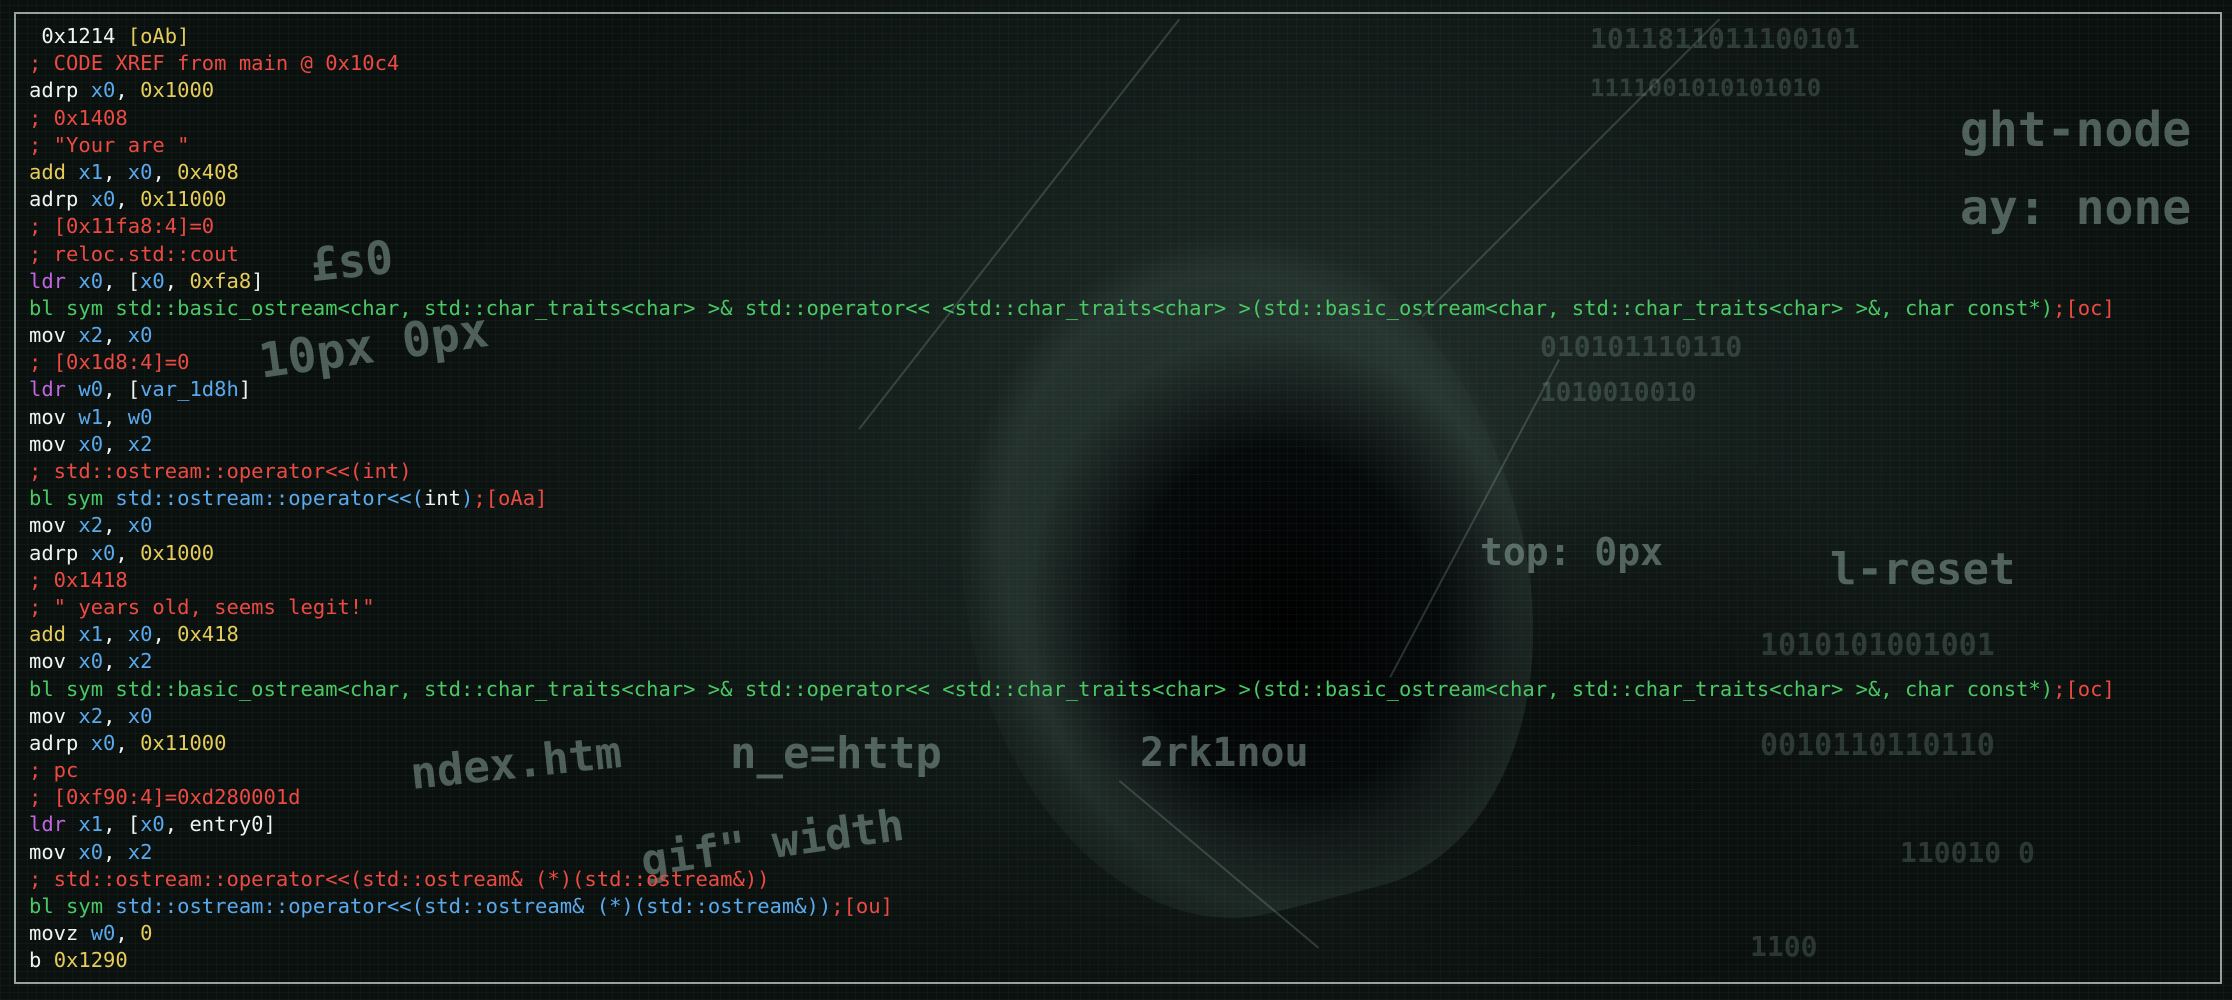 The height and width of the screenshot is (1000, 2232). What do you see at coordinates (41, 960) in the screenshot?
I see `code-token: b` at bounding box center [41, 960].